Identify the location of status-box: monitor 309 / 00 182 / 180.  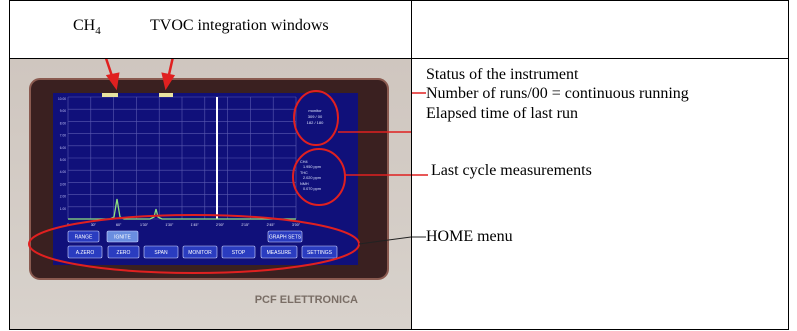
(315, 116).